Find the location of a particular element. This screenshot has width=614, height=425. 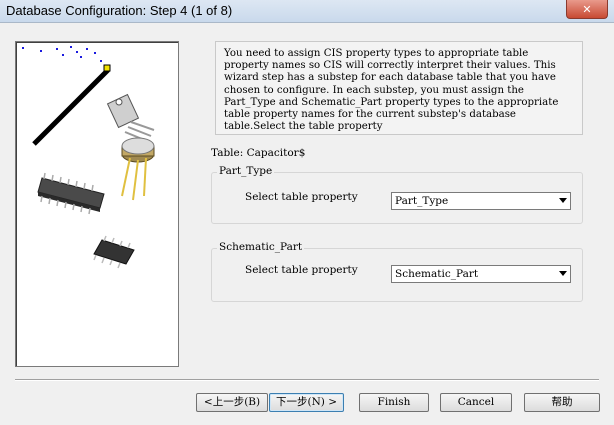

schematic-part-select: Schematic_Part is located at coordinates (481, 274).